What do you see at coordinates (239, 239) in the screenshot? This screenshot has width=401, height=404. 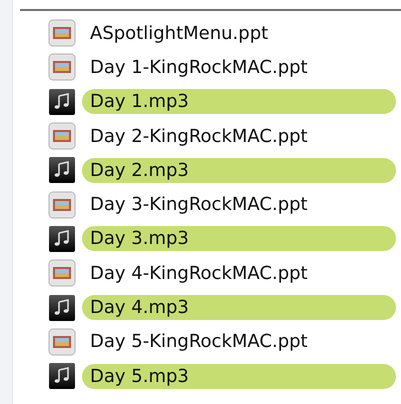 I see `file-name: Day 3.mp3` at bounding box center [239, 239].